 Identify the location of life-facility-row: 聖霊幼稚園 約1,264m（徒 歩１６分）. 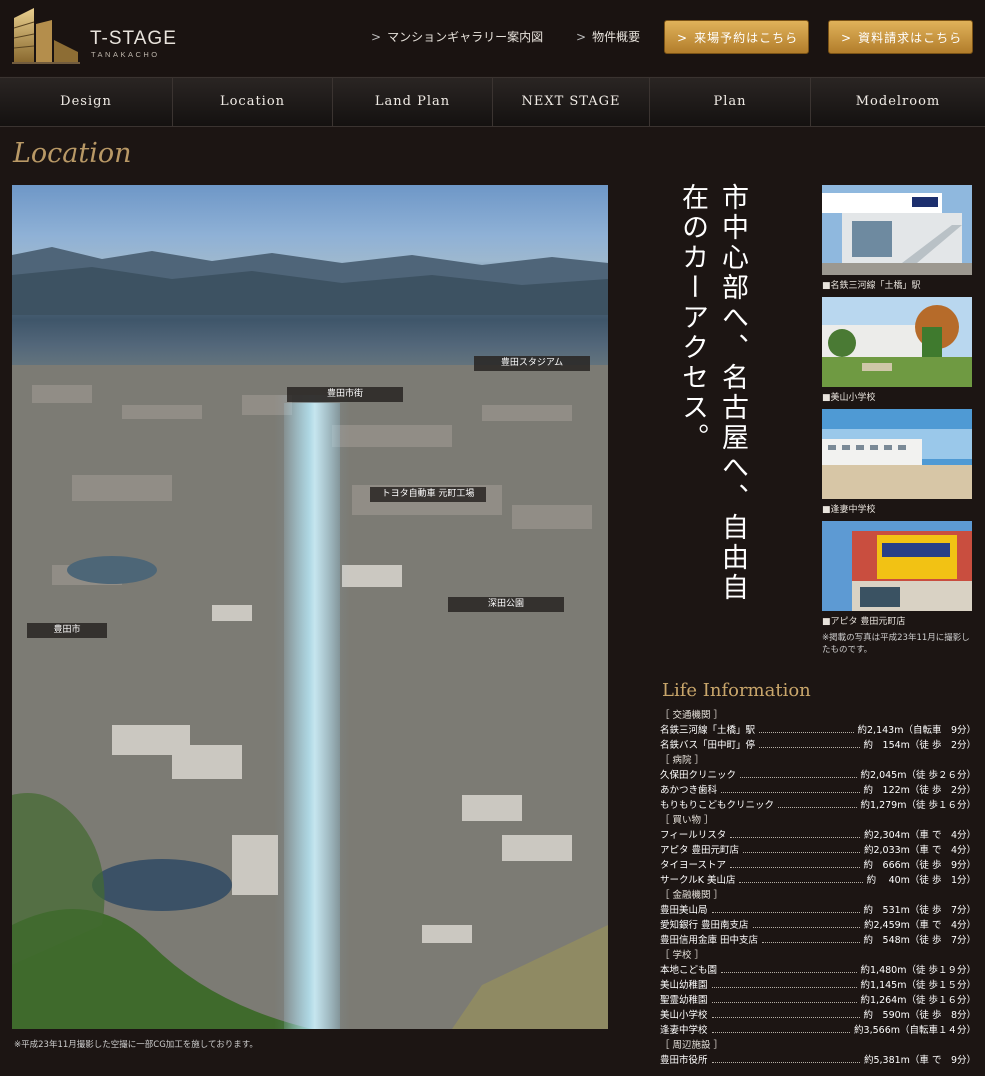
(818, 1000).